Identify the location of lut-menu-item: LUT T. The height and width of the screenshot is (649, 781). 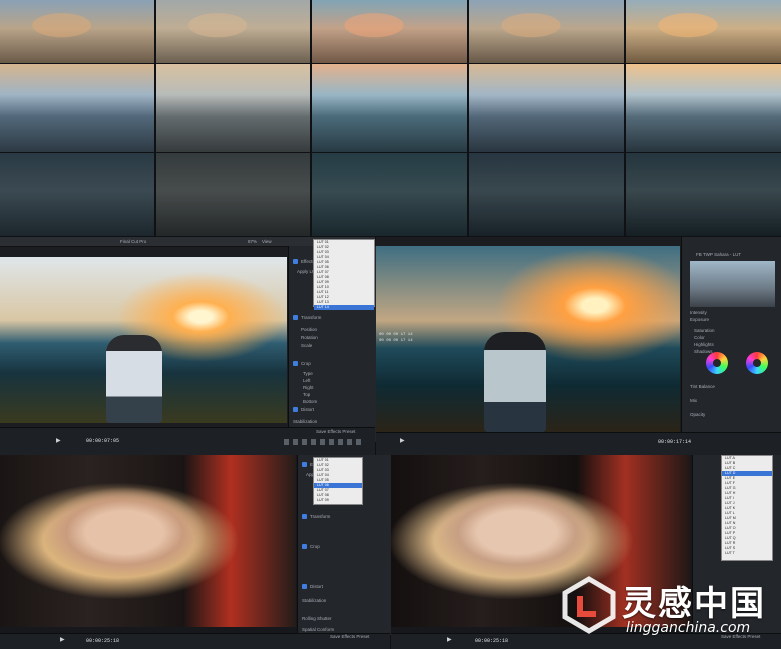
(747, 553).